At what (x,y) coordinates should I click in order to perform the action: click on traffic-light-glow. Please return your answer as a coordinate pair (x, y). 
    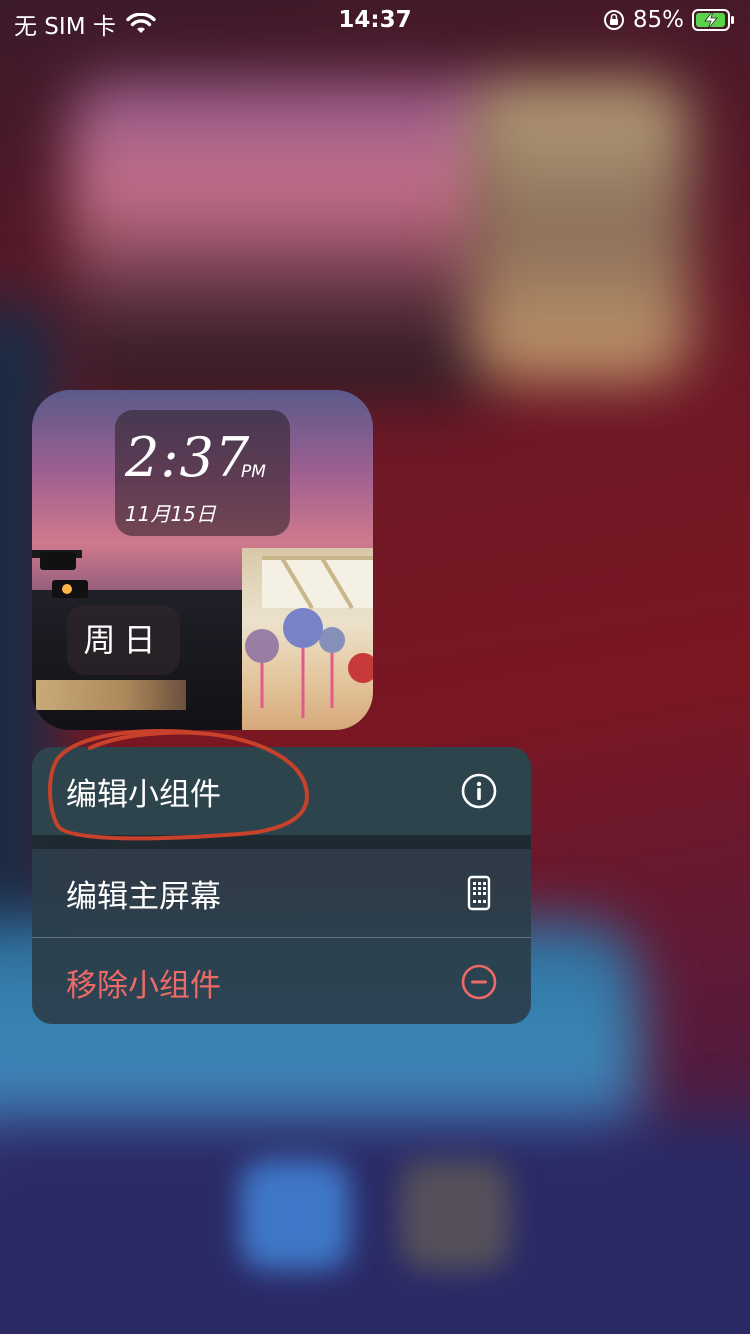
    Looking at the image, I should click on (67, 589).